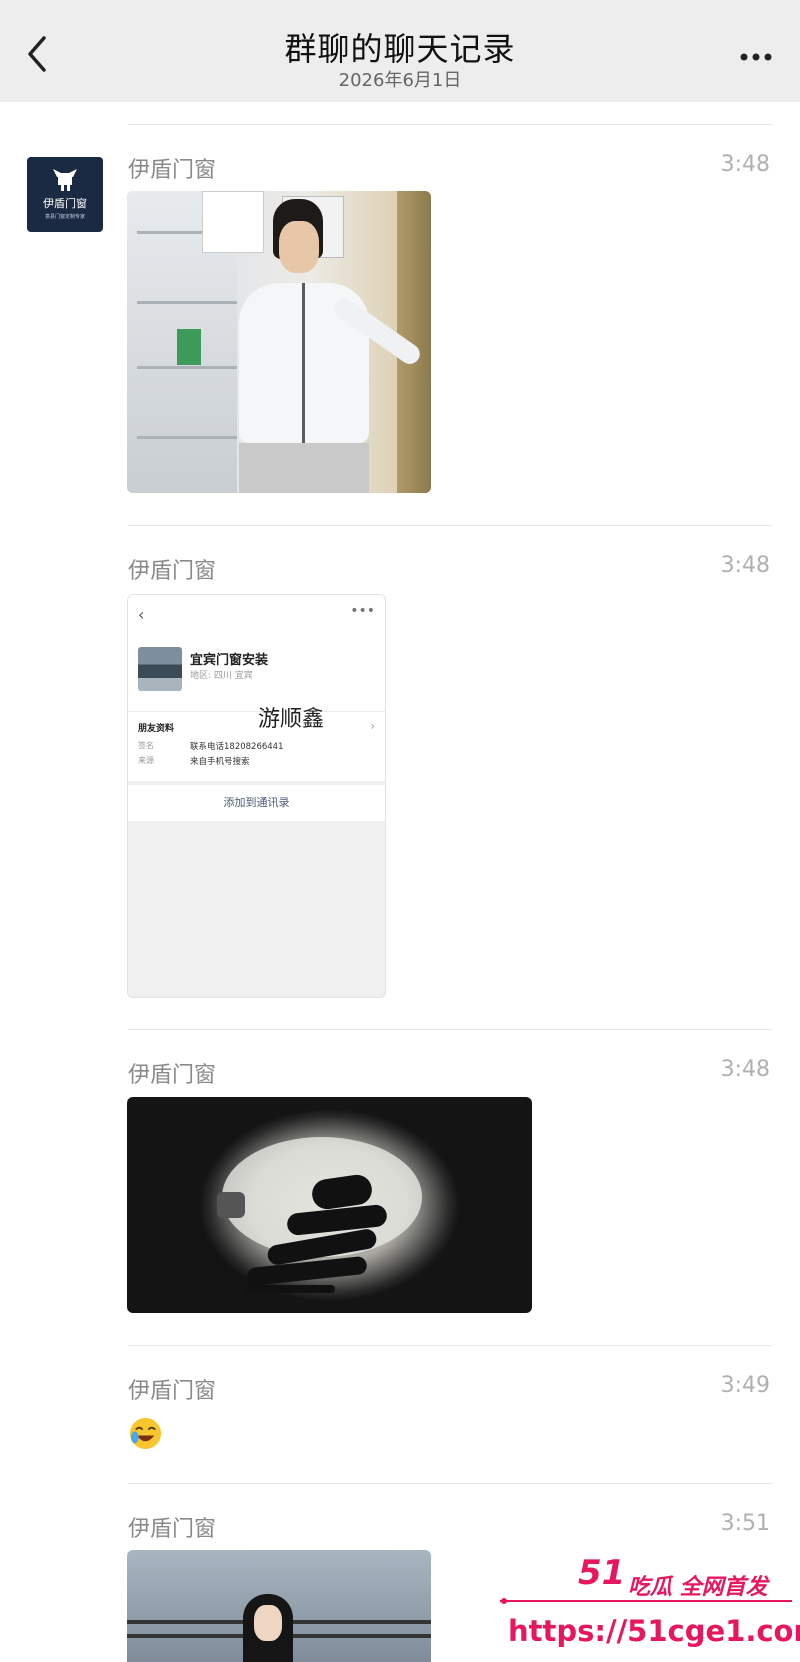  I want to click on card-friend-info: 朋友资料, so click(156, 729).